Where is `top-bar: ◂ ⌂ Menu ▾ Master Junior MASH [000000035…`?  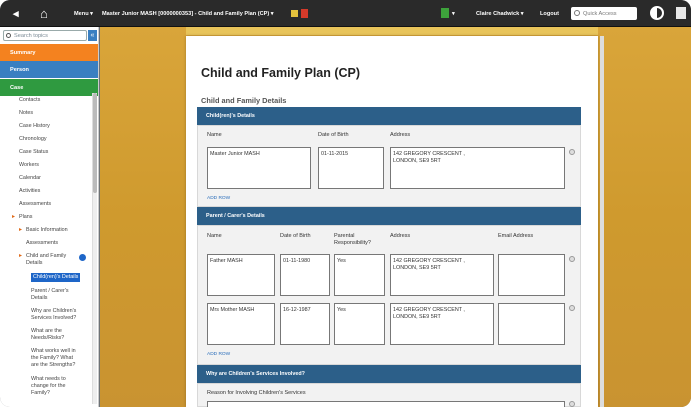
top-bar: ◂ ⌂ Menu ▾ Master Junior MASH [000000035… is located at coordinates (345, 13).